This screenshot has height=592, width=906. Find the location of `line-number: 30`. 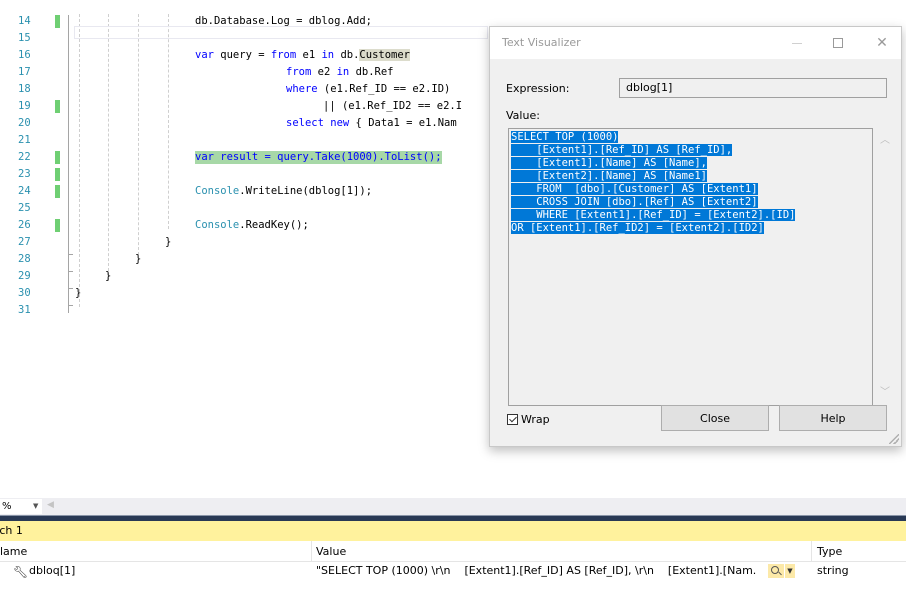

line-number: 30 is located at coordinates (24, 293).